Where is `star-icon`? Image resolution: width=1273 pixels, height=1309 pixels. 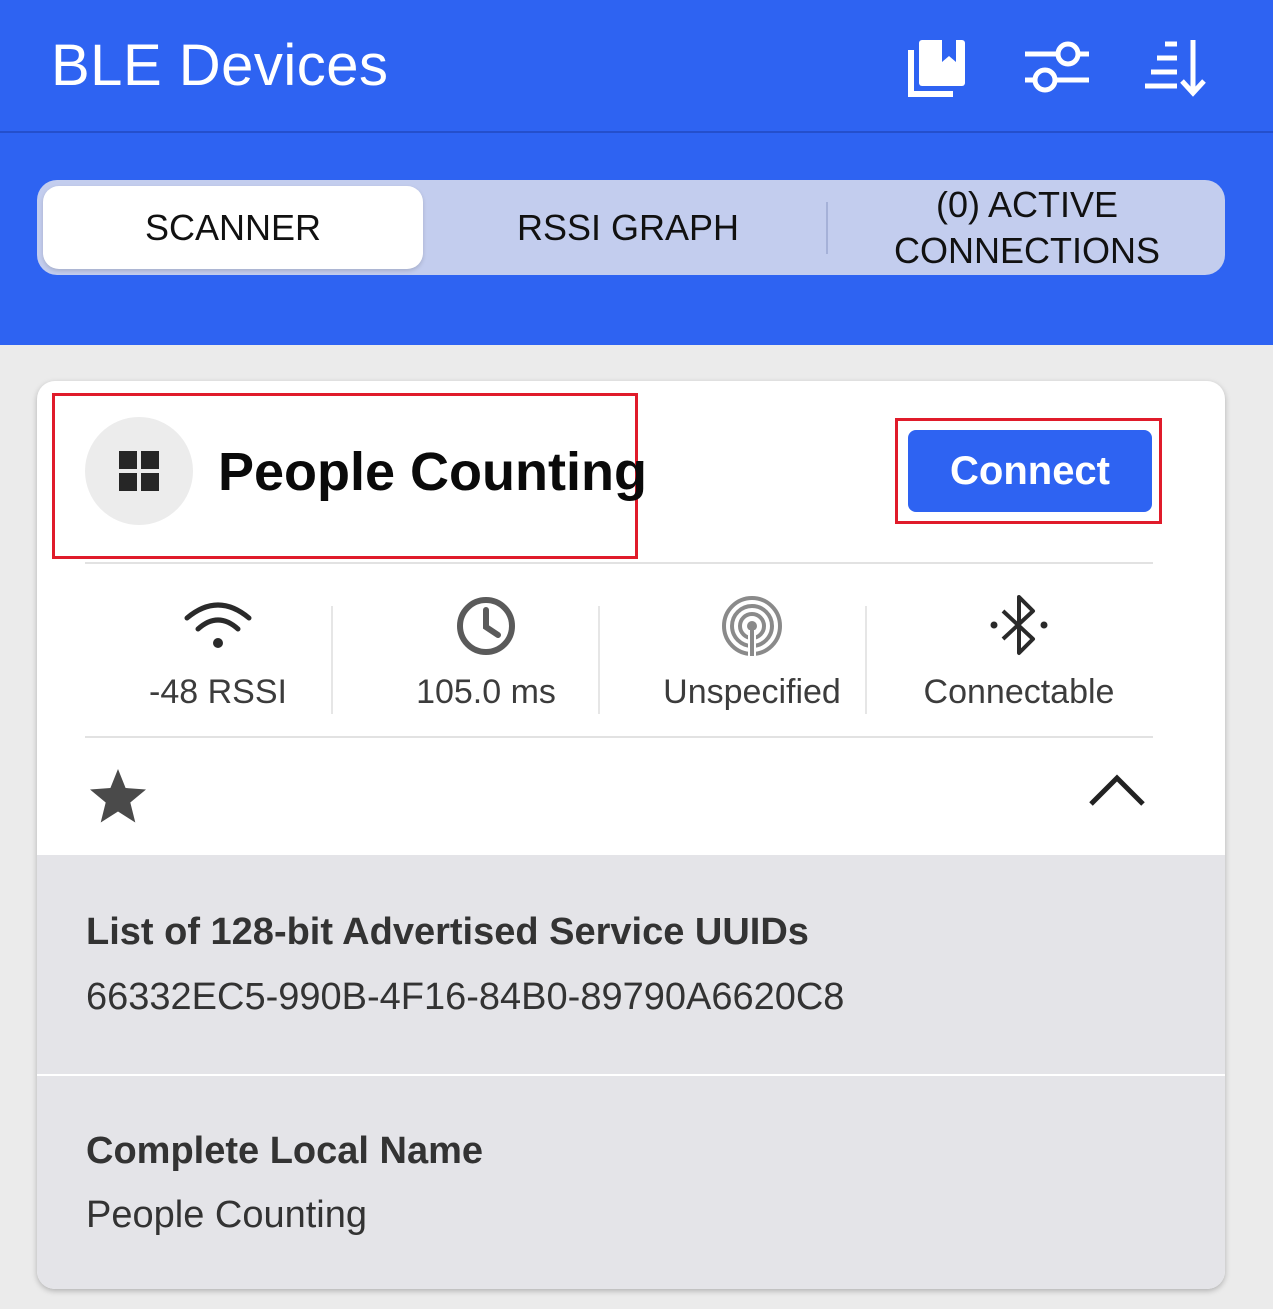 star-icon is located at coordinates (118, 798).